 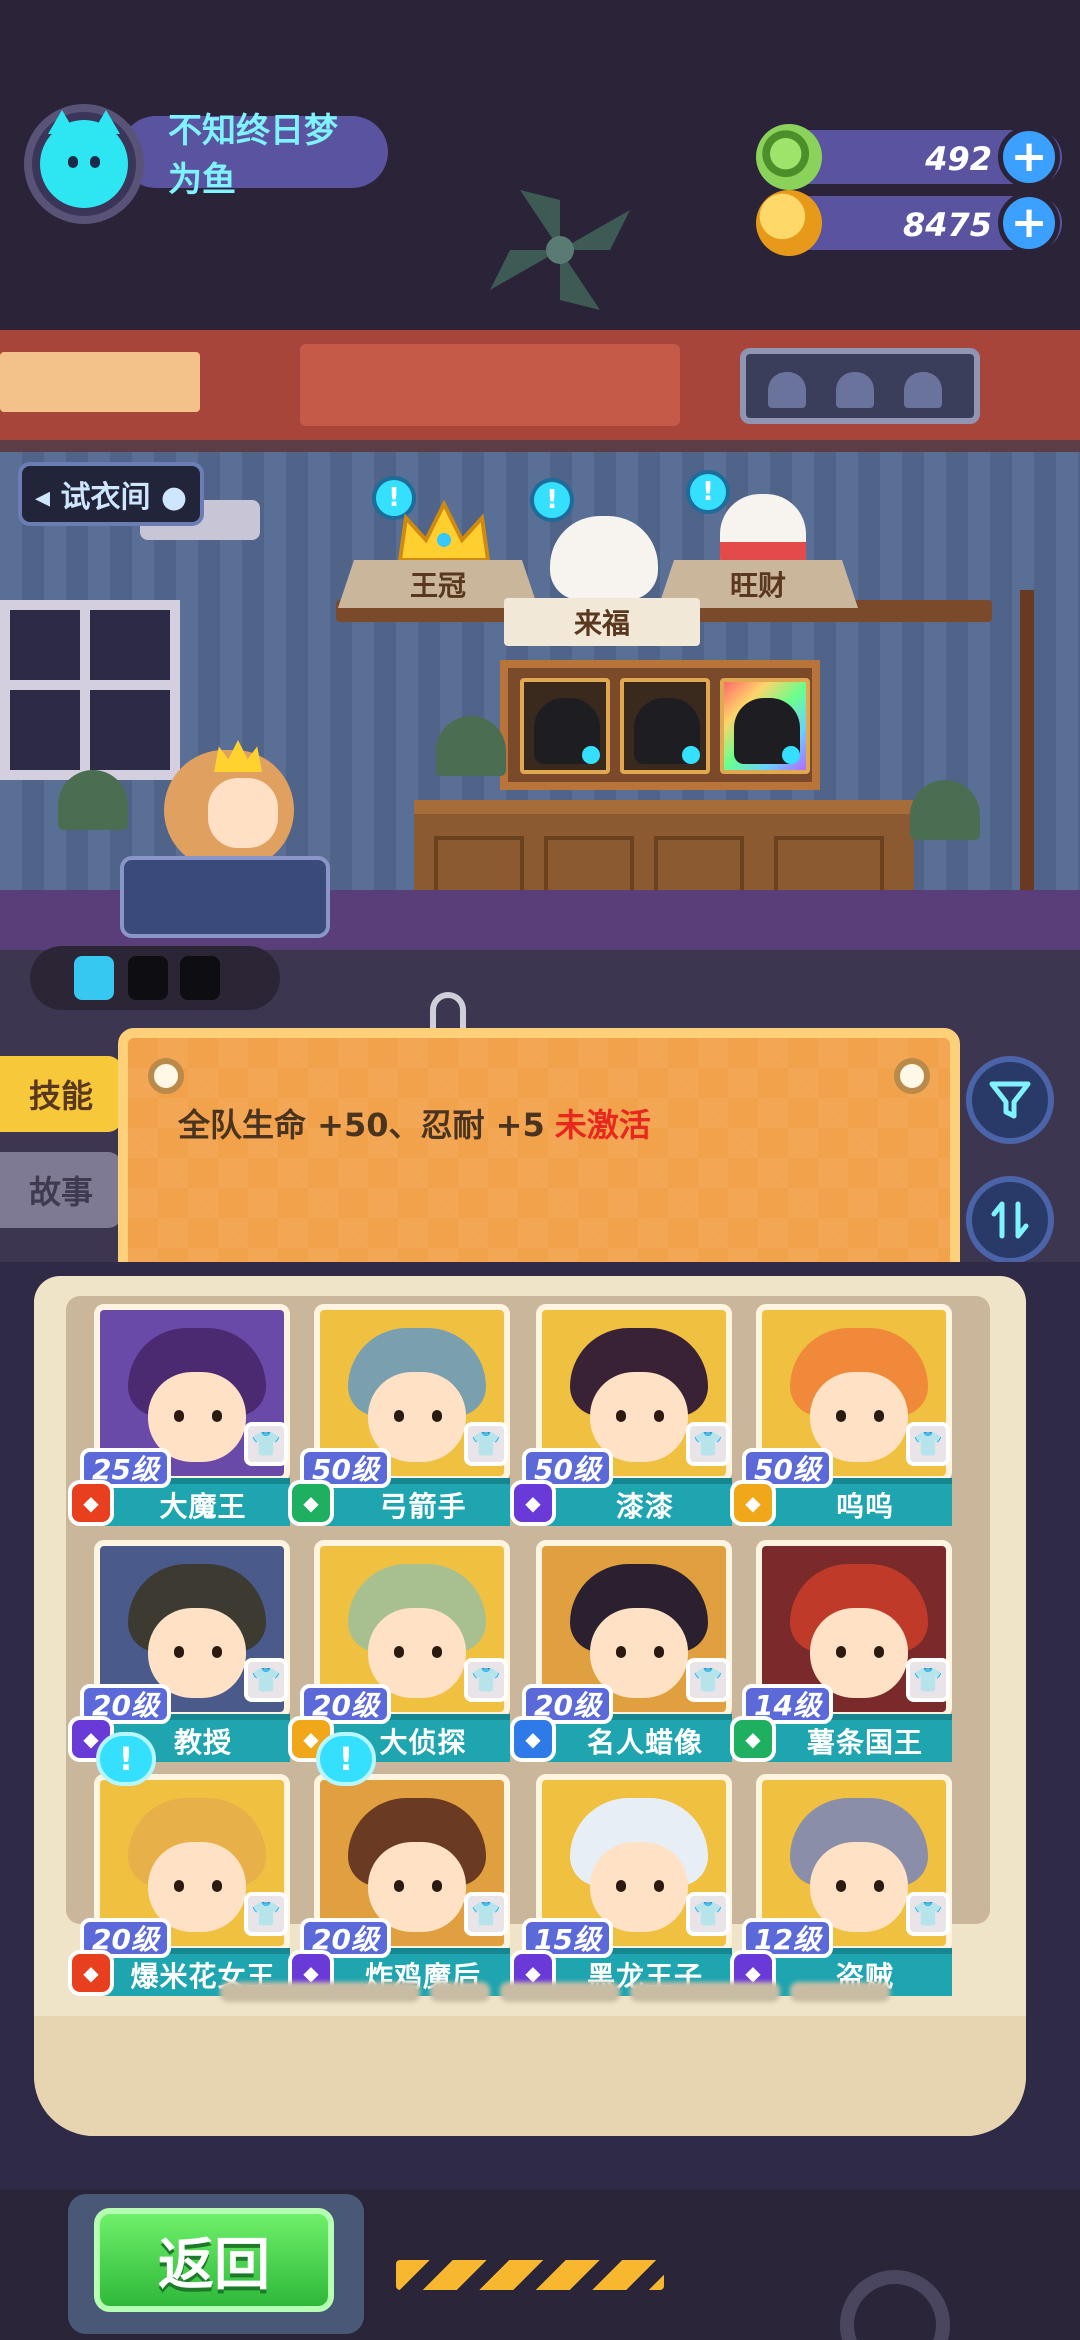 I want to click on planet-count: 8475, so click(x=947, y=225).